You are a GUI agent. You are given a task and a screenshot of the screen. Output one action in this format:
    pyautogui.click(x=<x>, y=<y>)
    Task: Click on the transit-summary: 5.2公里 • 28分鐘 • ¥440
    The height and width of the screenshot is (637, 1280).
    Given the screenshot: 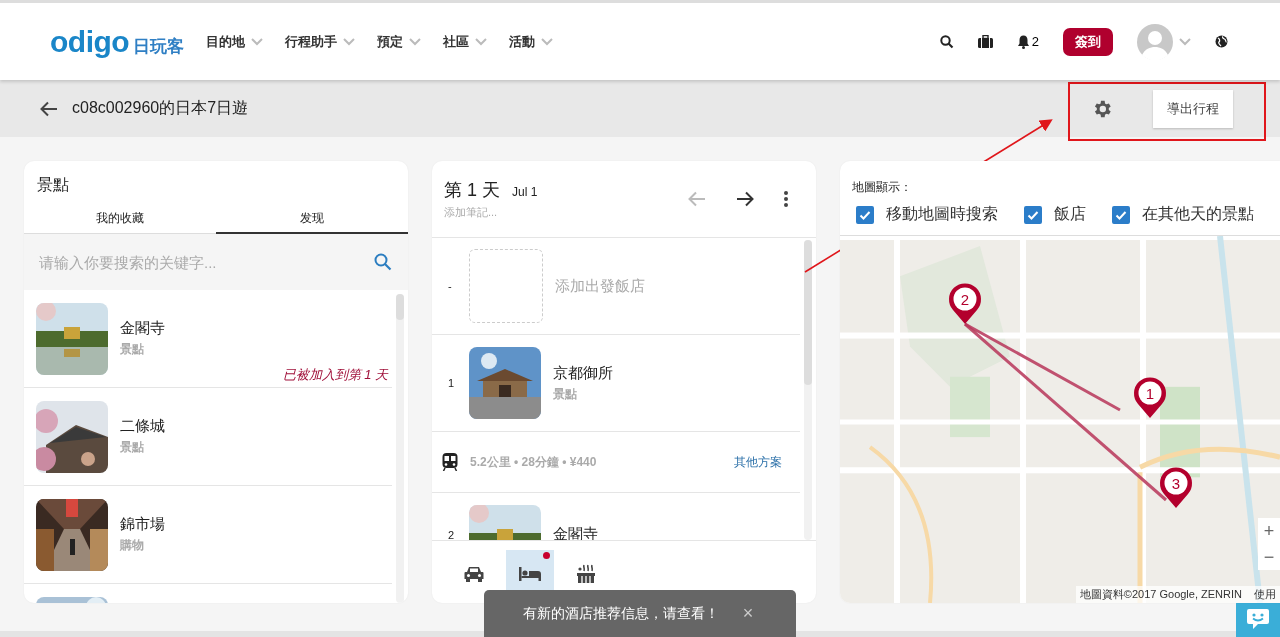 What is the action you would take?
    pyautogui.click(x=534, y=462)
    